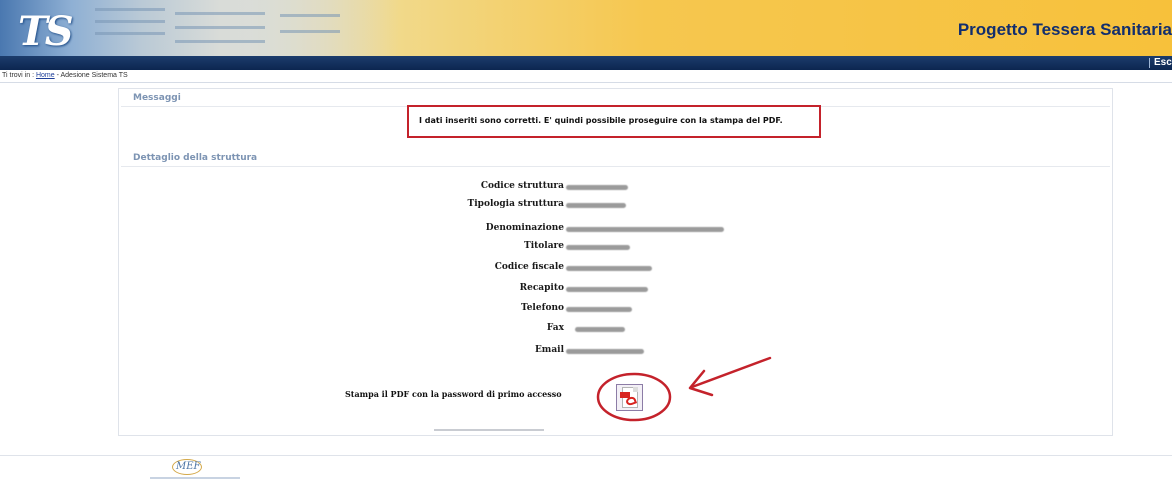 This screenshot has height=490, width=1172. What do you see at coordinates (46, 31) in the screenshot?
I see `ts-logo: TS` at bounding box center [46, 31].